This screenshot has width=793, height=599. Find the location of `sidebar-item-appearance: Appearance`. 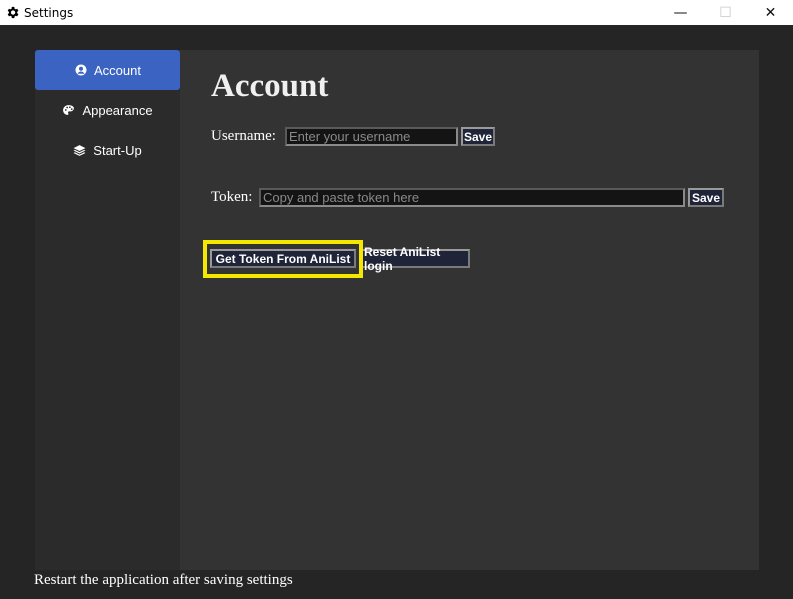

sidebar-item-appearance: Appearance is located at coordinates (107, 110).